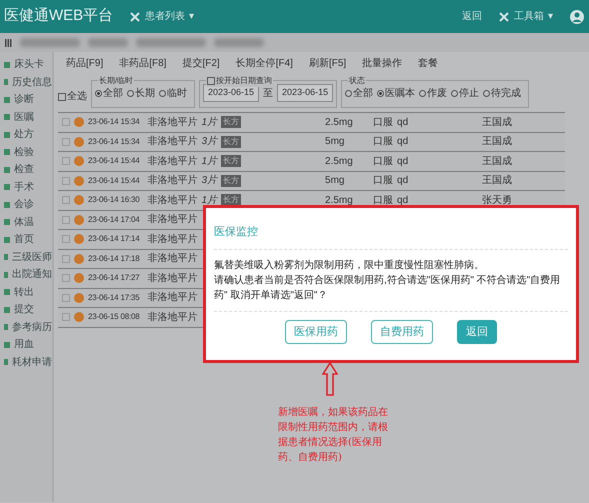 The height and width of the screenshot is (503, 589). Describe the element at coordinates (316, 332) in the screenshot. I see `dialog-button: 医保用药` at that location.